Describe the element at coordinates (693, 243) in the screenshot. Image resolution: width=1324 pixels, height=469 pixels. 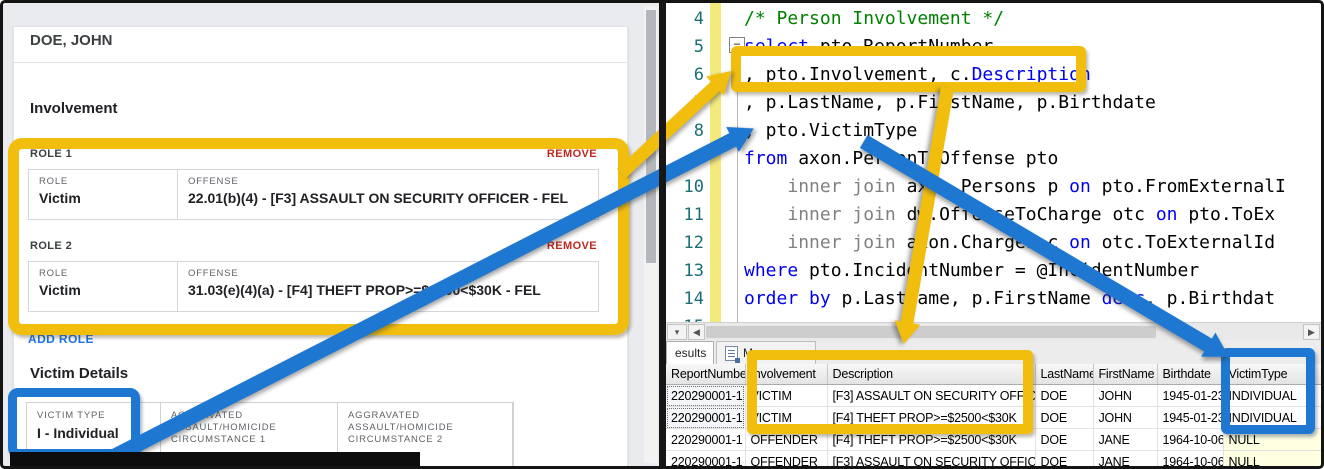
I see `line-number: 12` at that location.